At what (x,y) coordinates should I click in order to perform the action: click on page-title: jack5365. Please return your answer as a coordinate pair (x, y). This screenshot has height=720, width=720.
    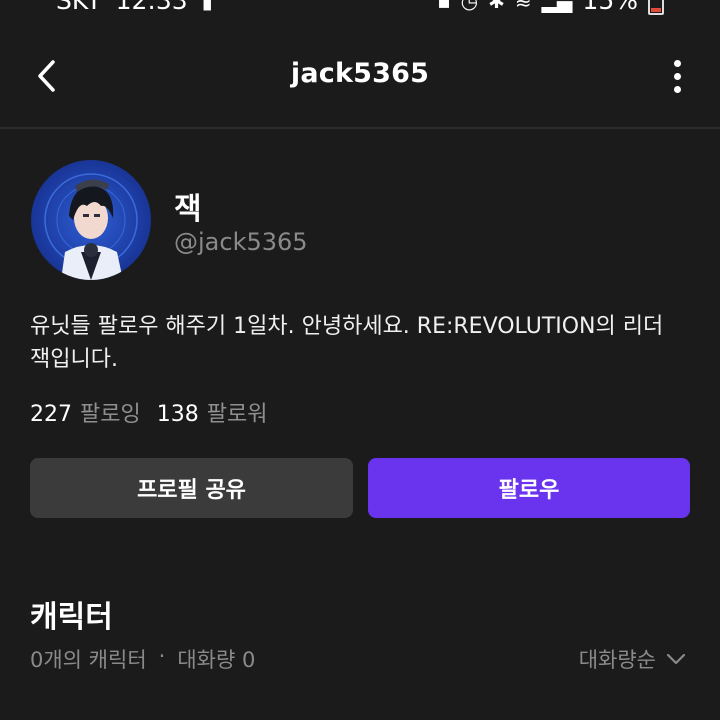
    Looking at the image, I should click on (360, 73).